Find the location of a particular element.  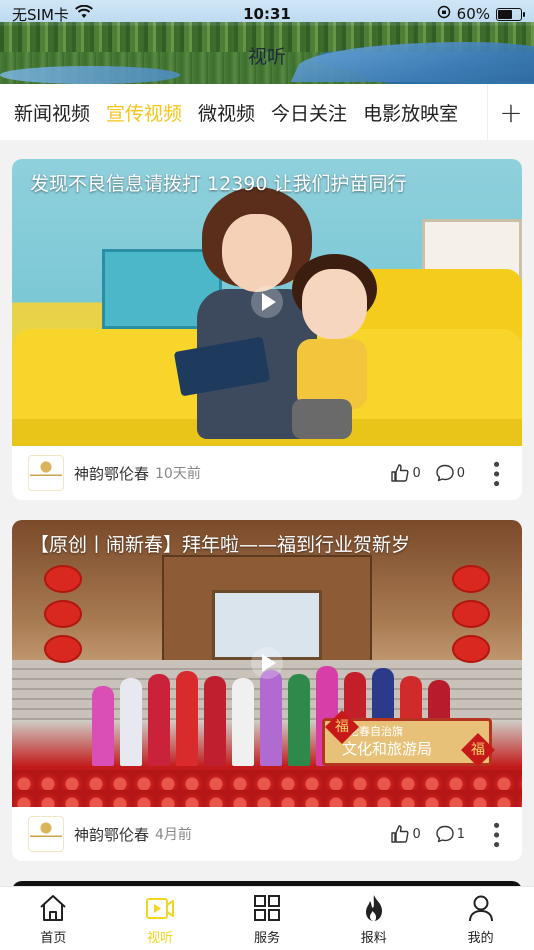

nav-report-label: 报料 is located at coordinates (373, 938).